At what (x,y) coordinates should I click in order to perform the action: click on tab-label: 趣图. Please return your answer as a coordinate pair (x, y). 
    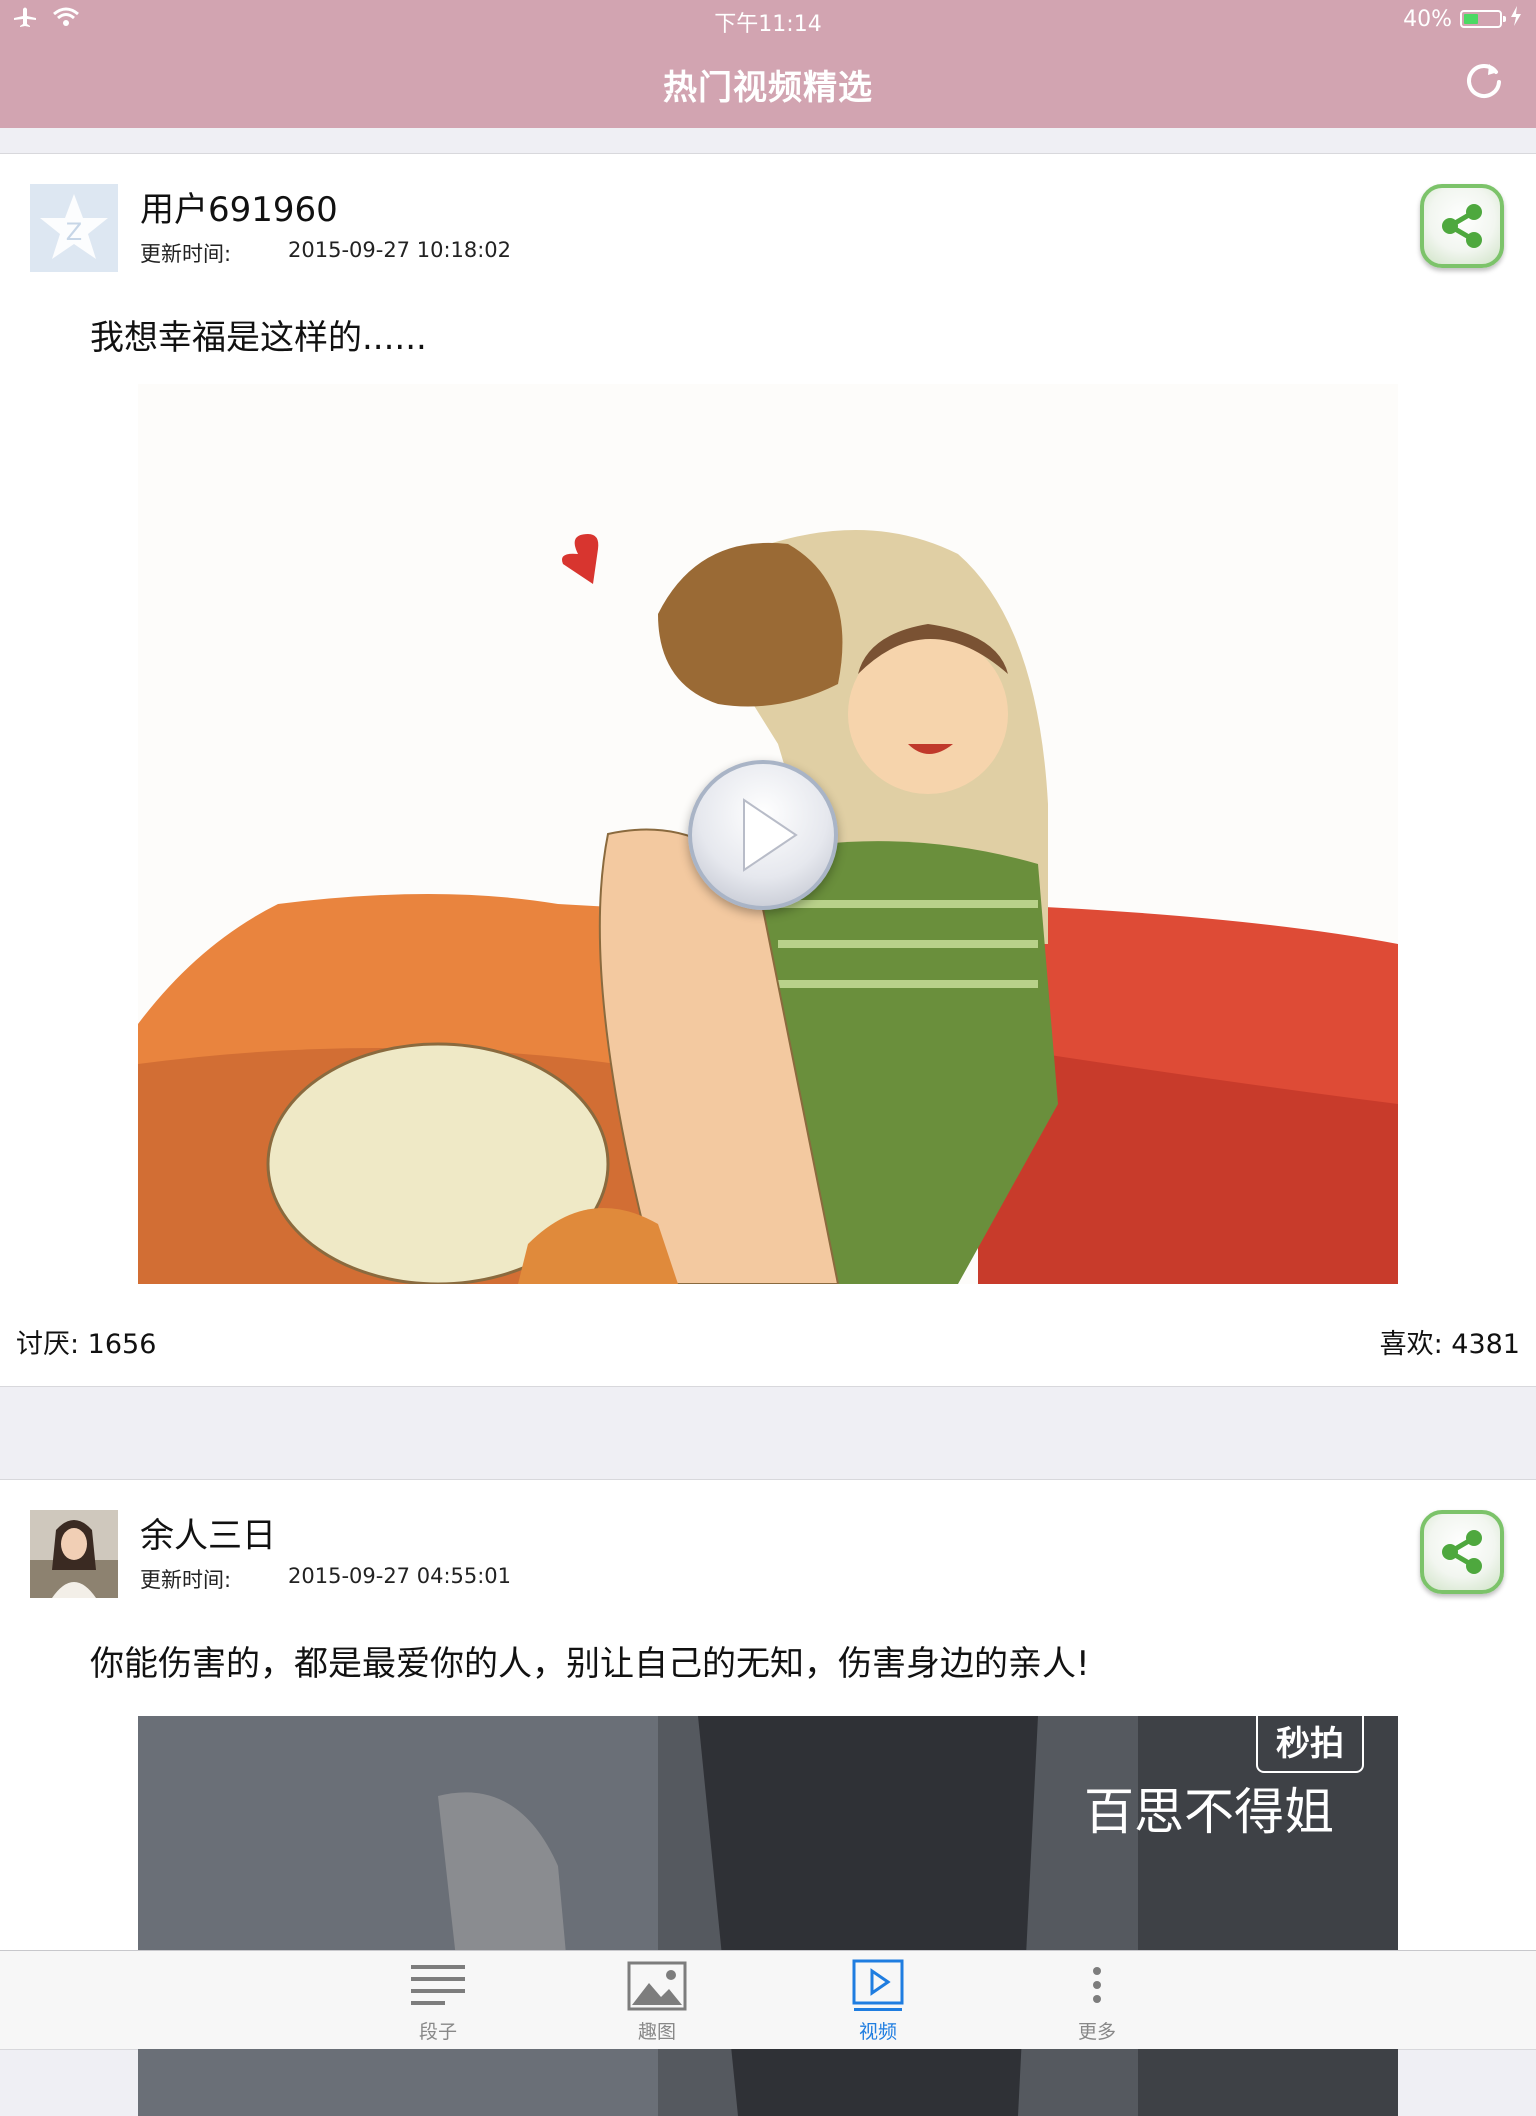
    Looking at the image, I should click on (656, 2032).